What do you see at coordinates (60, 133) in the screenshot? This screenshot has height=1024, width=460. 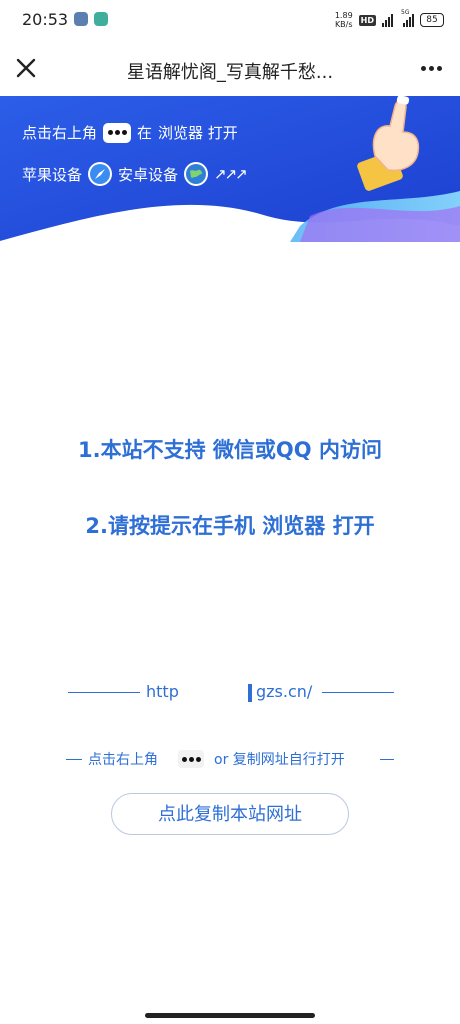 I see `banner-text: 点击右上角` at bounding box center [60, 133].